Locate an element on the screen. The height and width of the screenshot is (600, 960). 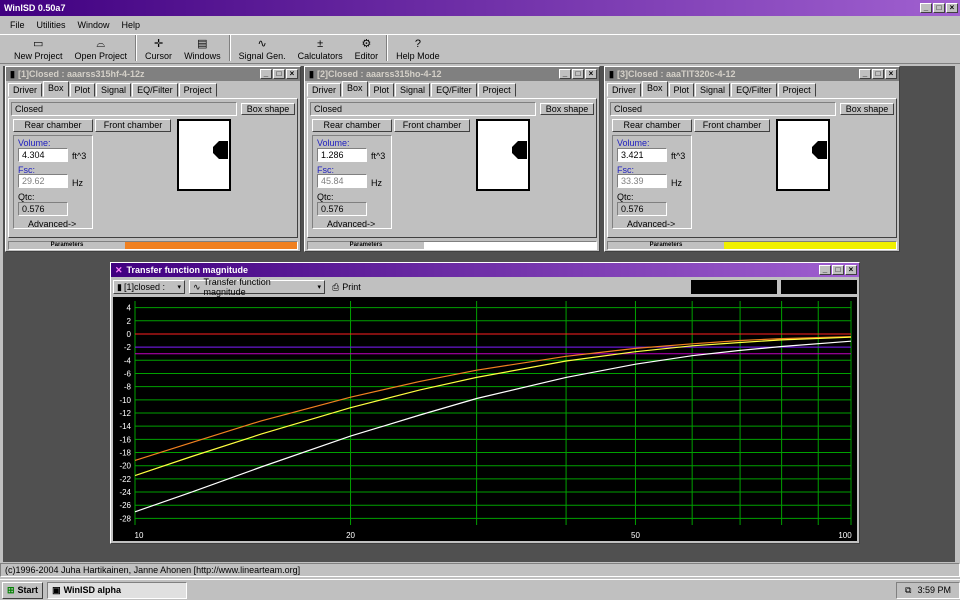
printer-icon: ⎙ is located at coordinates (336, 286).